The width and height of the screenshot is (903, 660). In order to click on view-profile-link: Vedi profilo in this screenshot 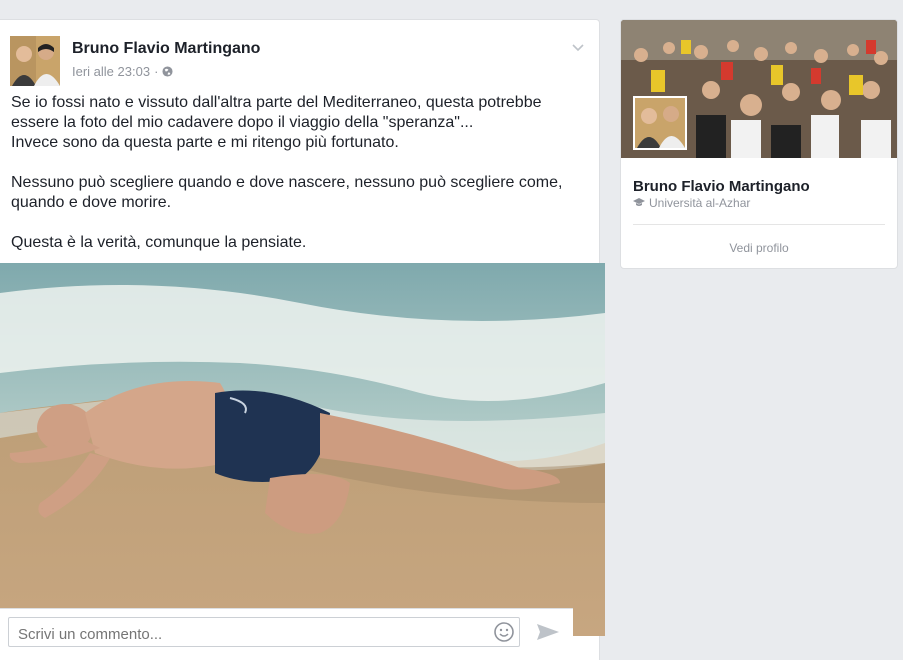, I will do `click(759, 248)`.